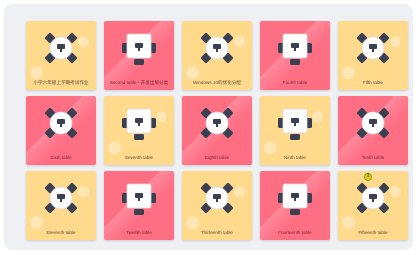 The image size is (419, 255). I want to click on table-card: Twelfth table, so click(139, 205).